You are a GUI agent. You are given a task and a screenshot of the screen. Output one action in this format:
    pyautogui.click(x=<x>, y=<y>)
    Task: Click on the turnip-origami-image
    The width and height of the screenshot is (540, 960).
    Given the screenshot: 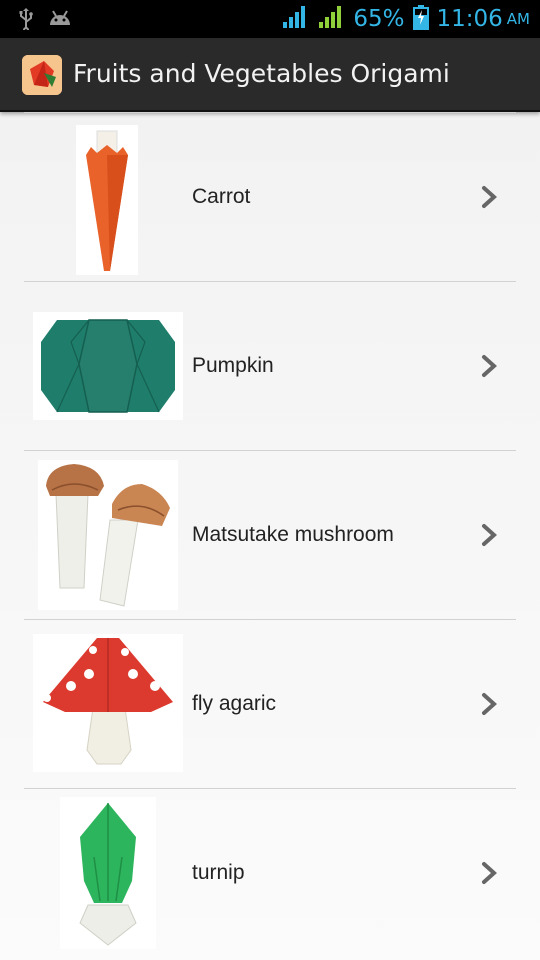 What is the action you would take?
    pyautogui.click(x=108, y=873)
    